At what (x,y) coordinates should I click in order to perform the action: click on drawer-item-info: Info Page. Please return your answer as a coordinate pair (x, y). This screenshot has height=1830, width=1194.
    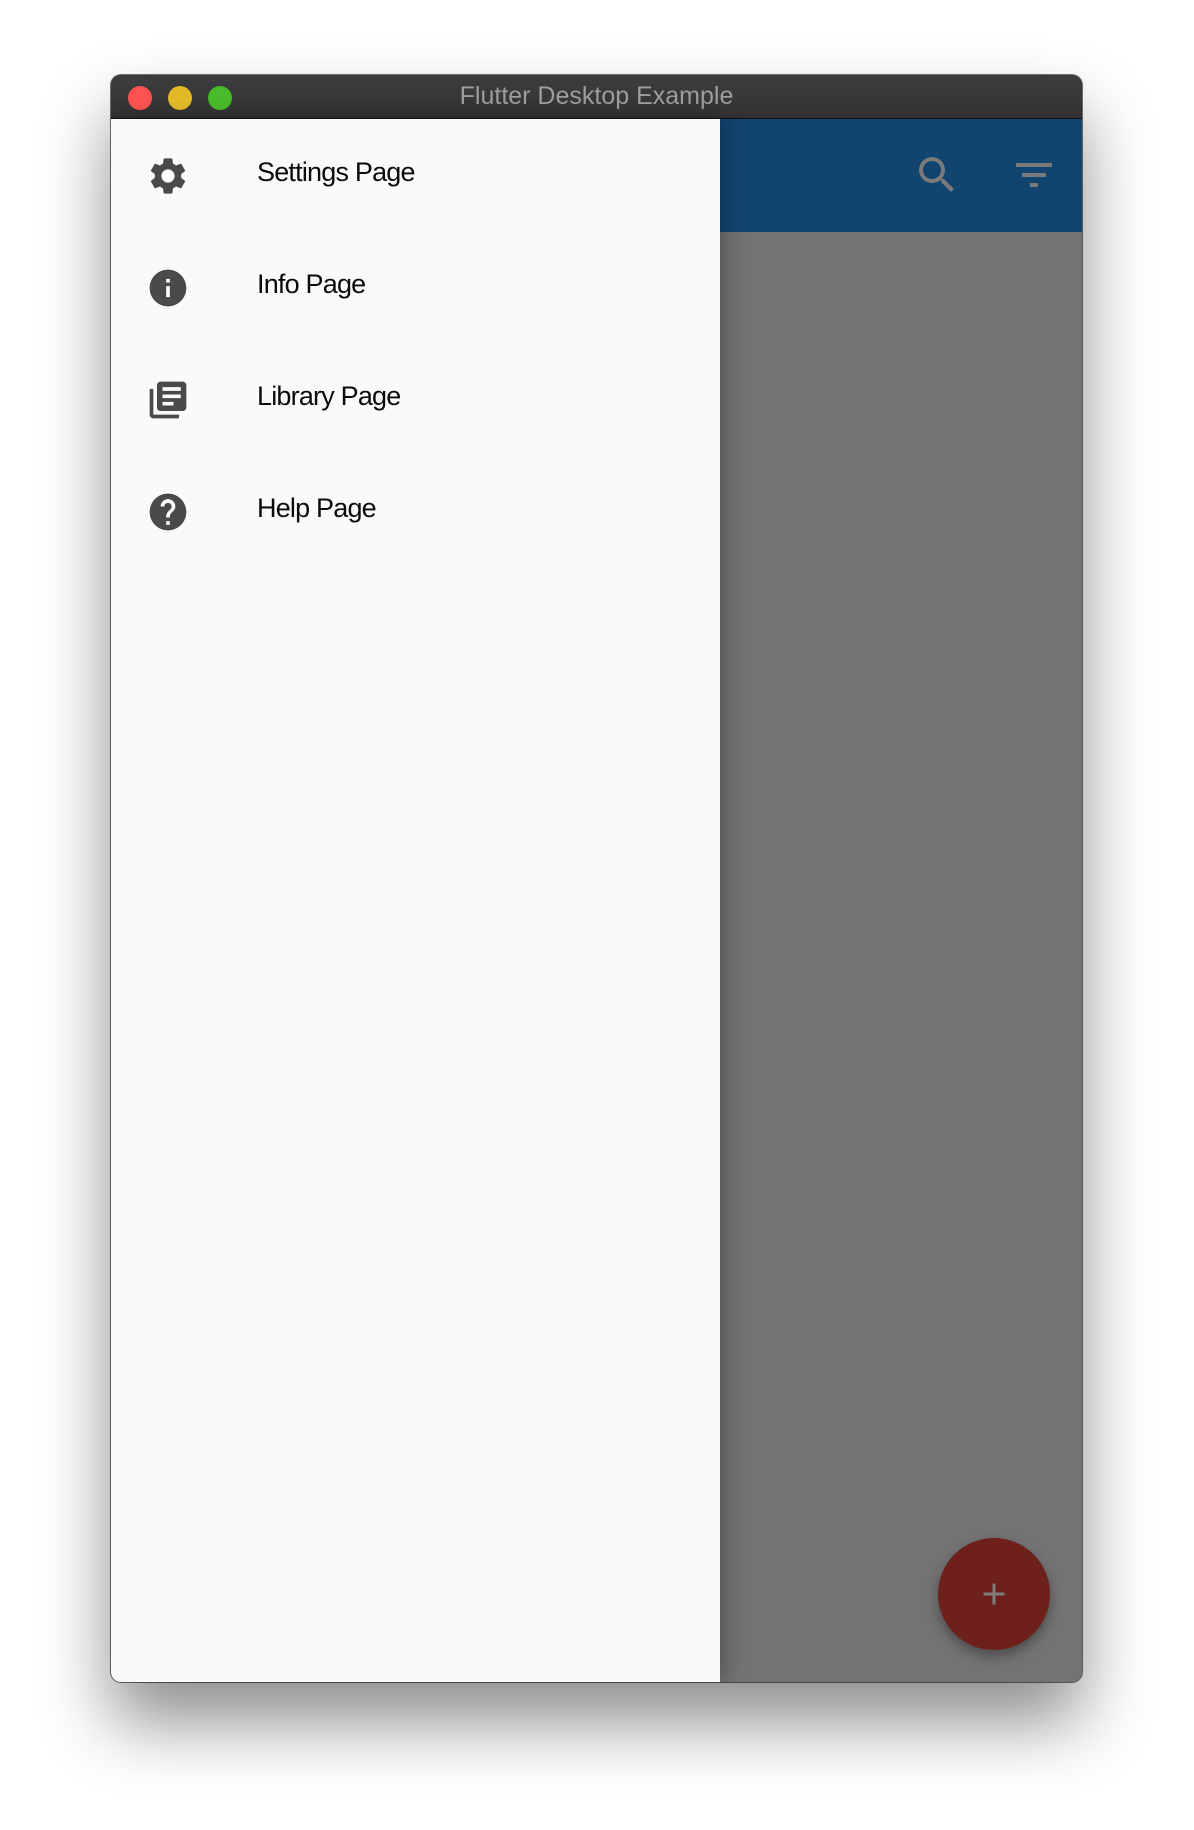
    Looking at the image, I should click on (415, 287).